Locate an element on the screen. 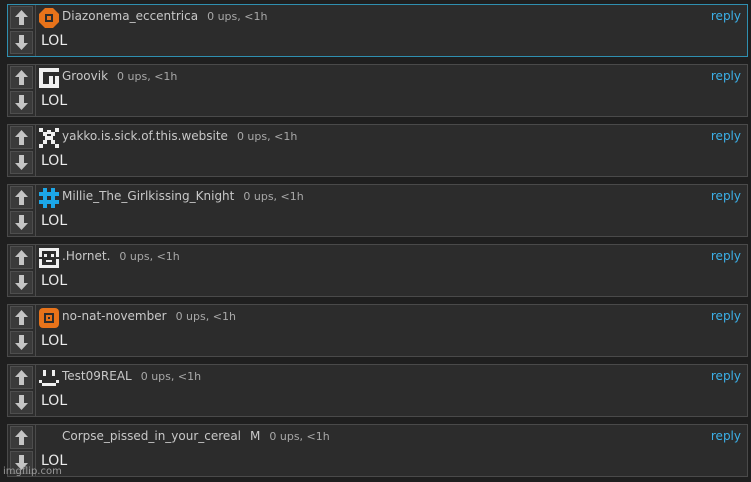 This screenshot has height=482, width=751. username-link: Corpse_pissed_in_your_cereal is located at coordinates (151, 436).